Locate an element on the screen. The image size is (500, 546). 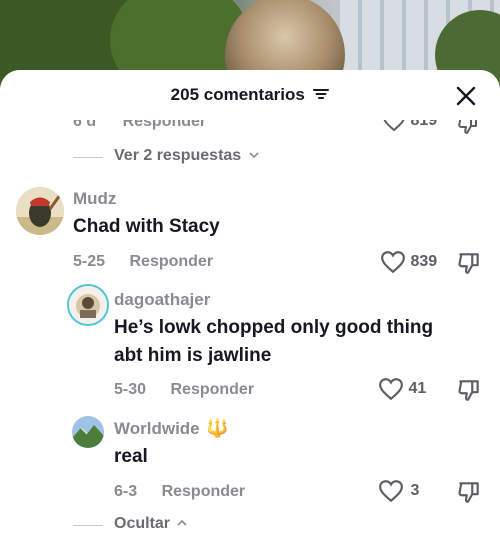
comment-text: Chad with Stacy is located at coordinates (146, 226).